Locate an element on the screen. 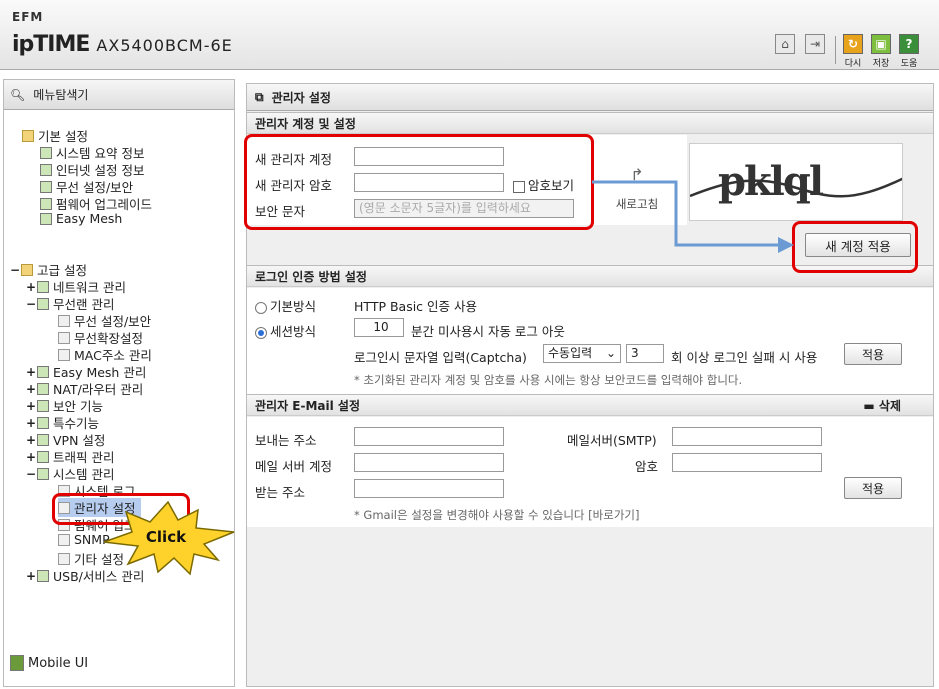 Image resolution: width=939 pixels, height=689 pixels. upgrade-icon is located at coordinates (46, 203).